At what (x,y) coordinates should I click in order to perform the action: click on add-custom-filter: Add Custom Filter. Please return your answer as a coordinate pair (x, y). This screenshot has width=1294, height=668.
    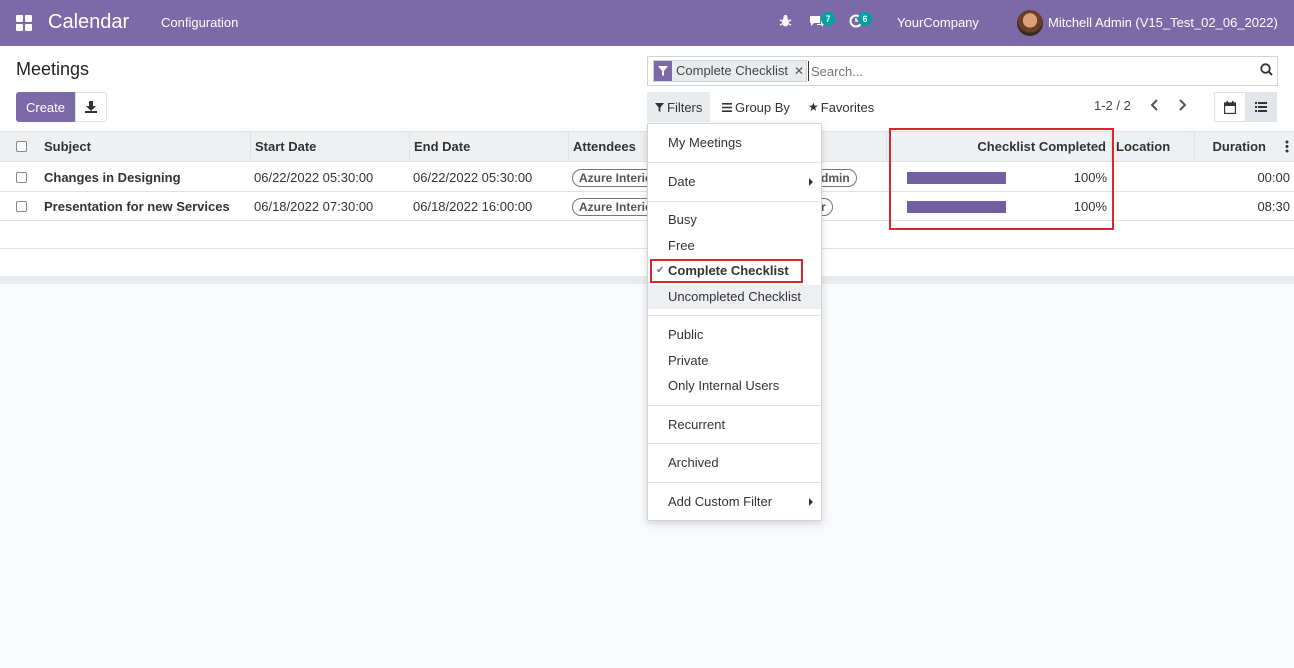
    Looking at the image, I should click on (734, 502).